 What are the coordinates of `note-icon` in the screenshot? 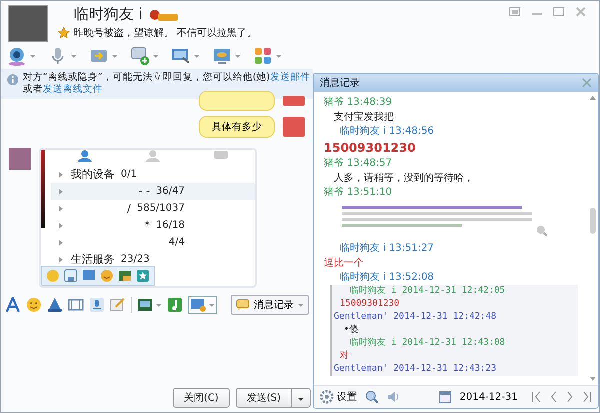 It's located at (118, 305).